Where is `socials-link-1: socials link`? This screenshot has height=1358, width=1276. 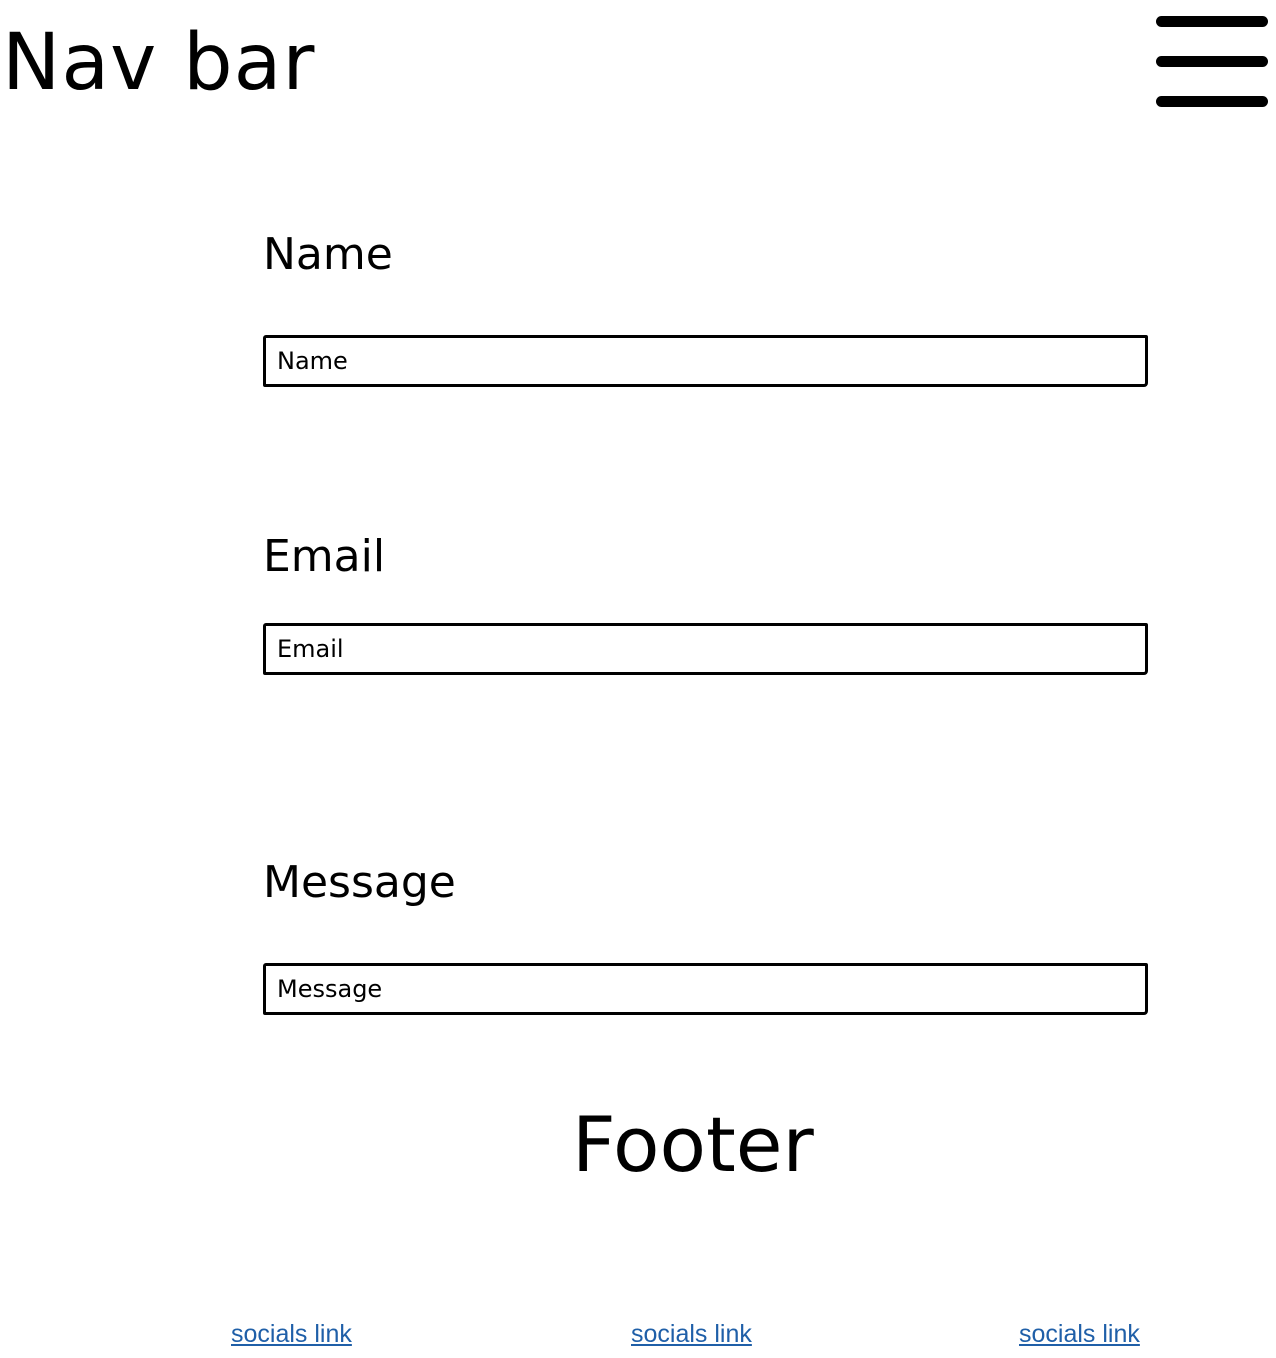
socials-link-1: socials link is located at coordinates (291, 1334).